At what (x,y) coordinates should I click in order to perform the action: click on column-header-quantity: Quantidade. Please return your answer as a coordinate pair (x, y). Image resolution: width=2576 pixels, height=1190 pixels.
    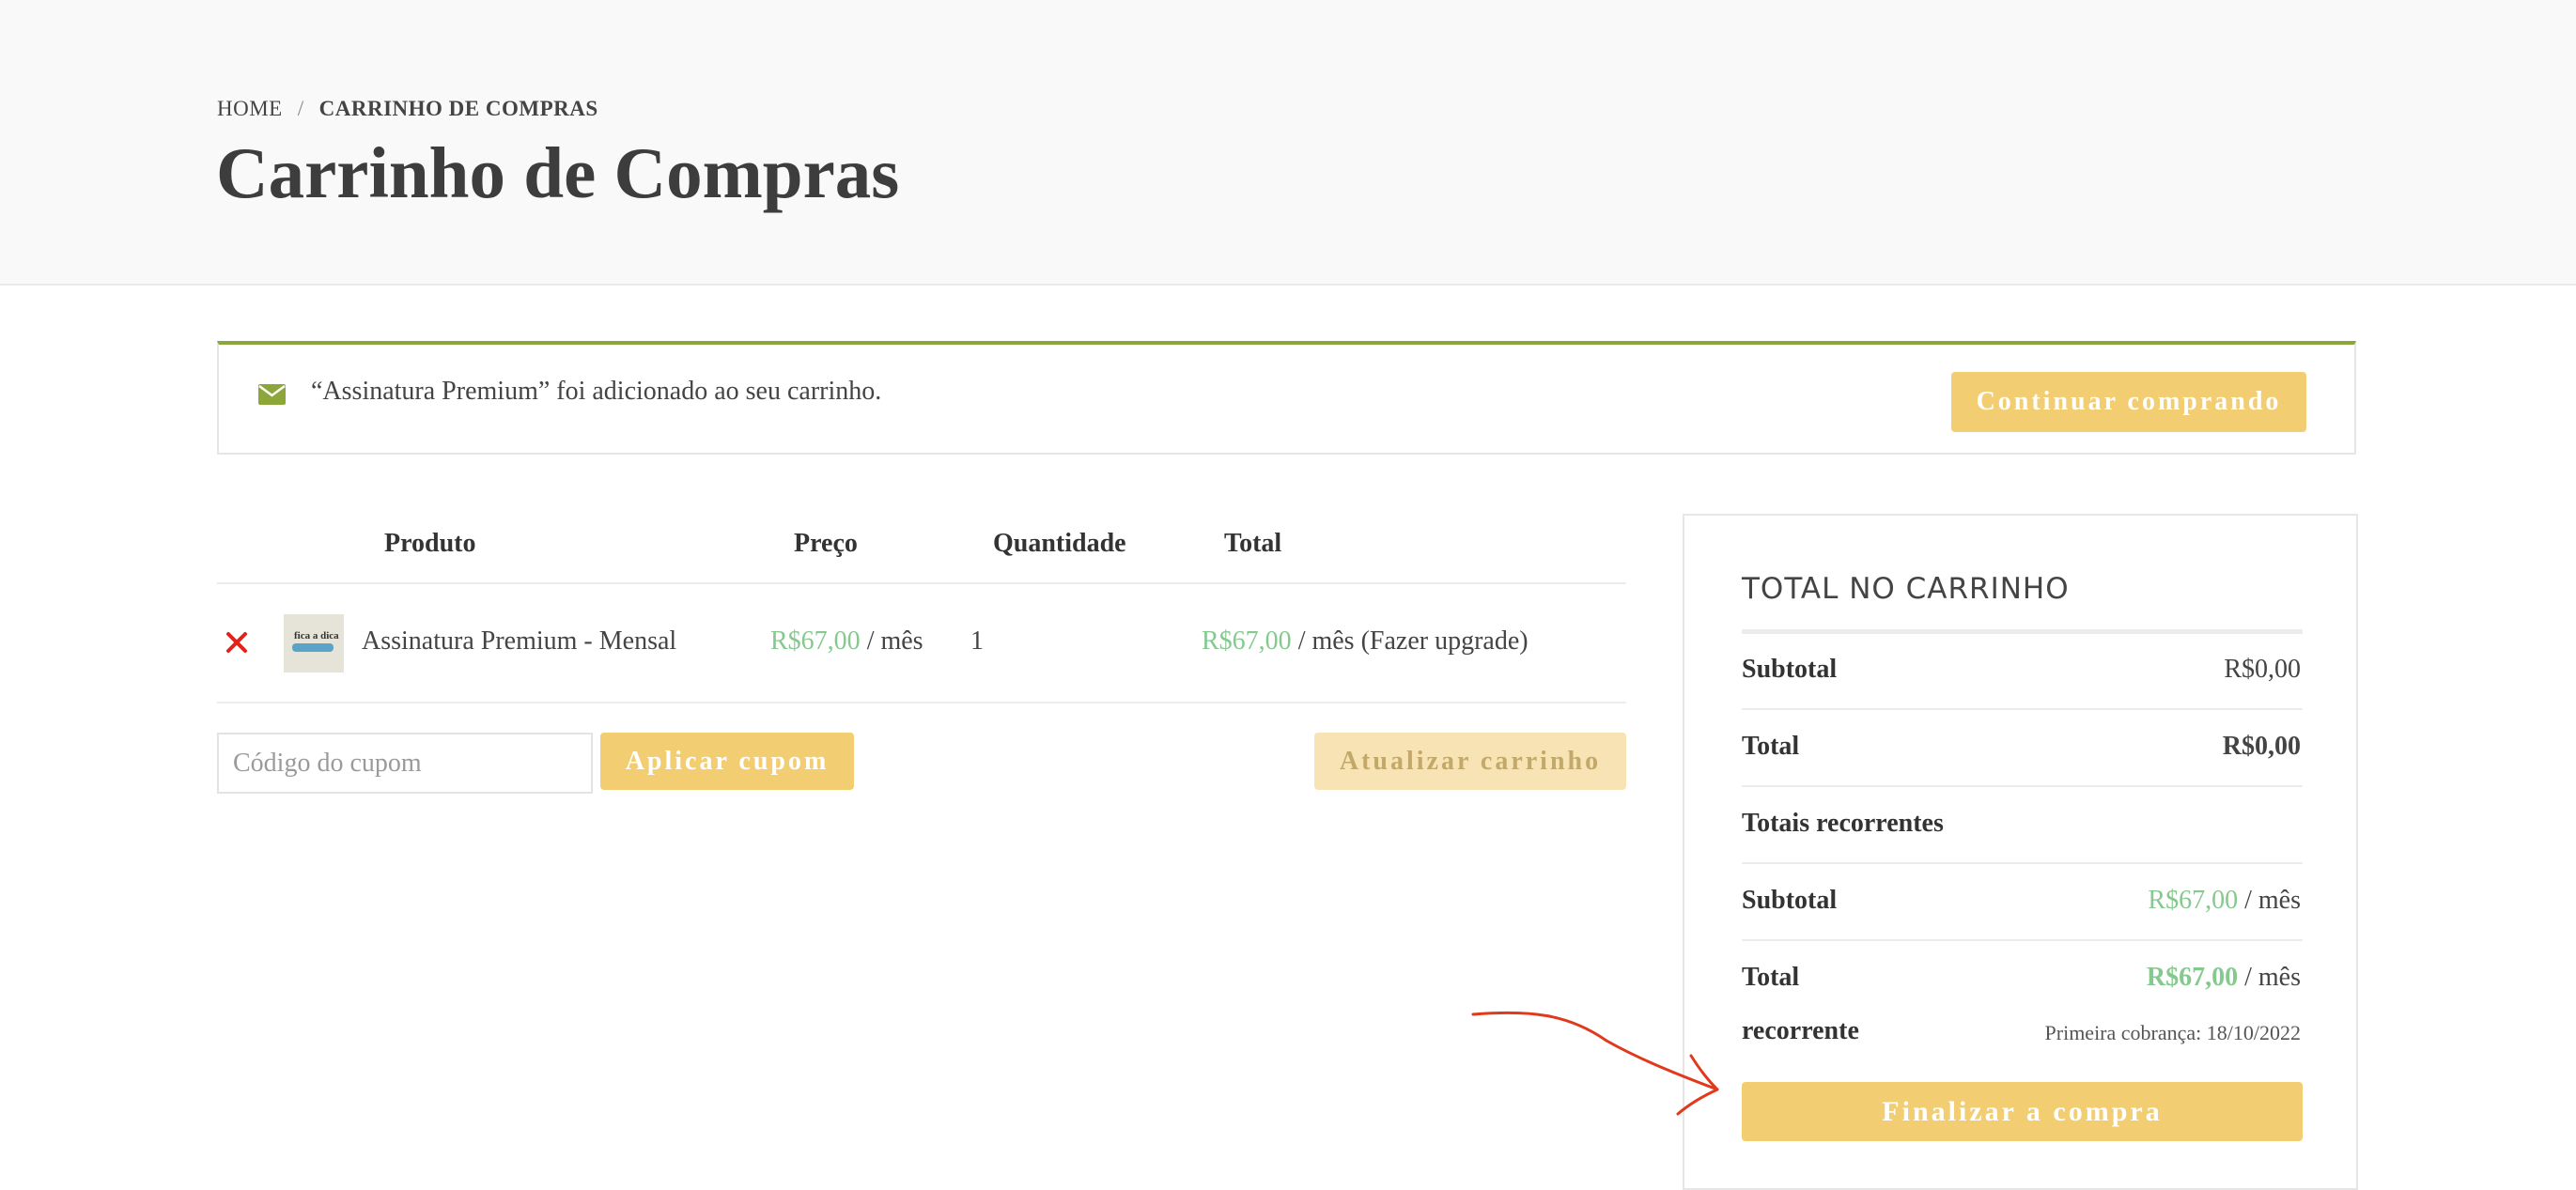
    Looking at the image, I should click on (1059, 543).